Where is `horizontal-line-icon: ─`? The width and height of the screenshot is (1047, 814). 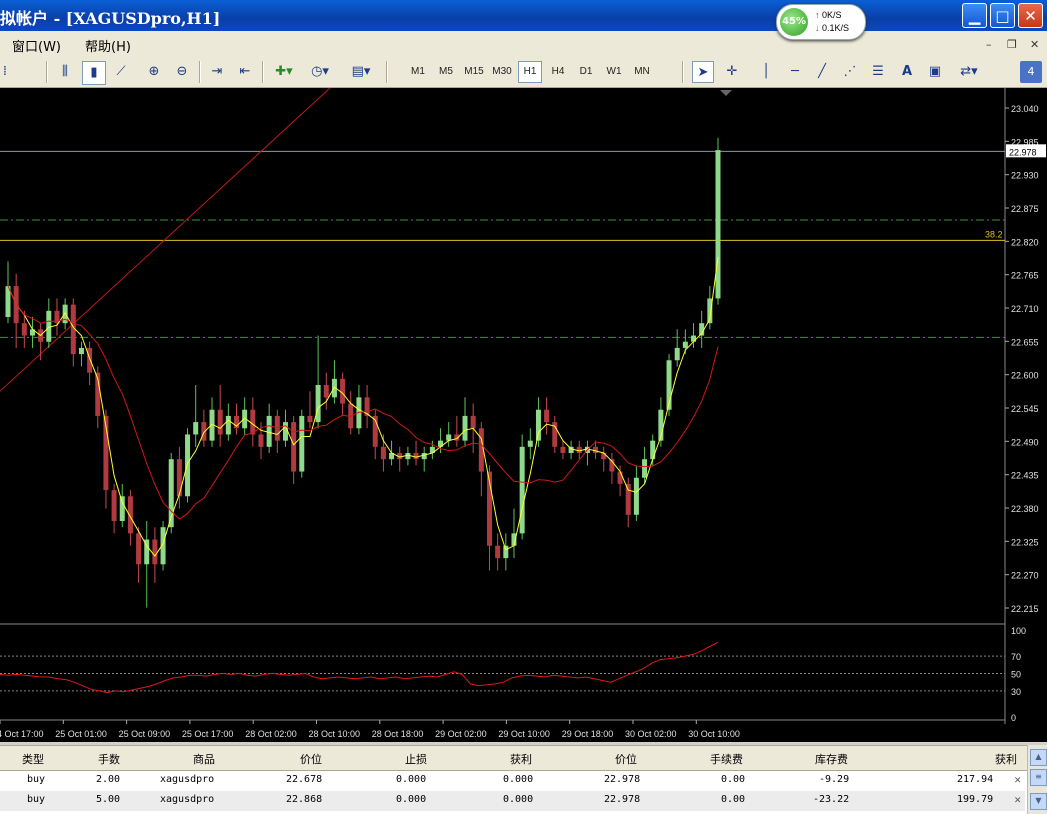
horizontal-line-icon: ─ is located at coordinates (795, 72).